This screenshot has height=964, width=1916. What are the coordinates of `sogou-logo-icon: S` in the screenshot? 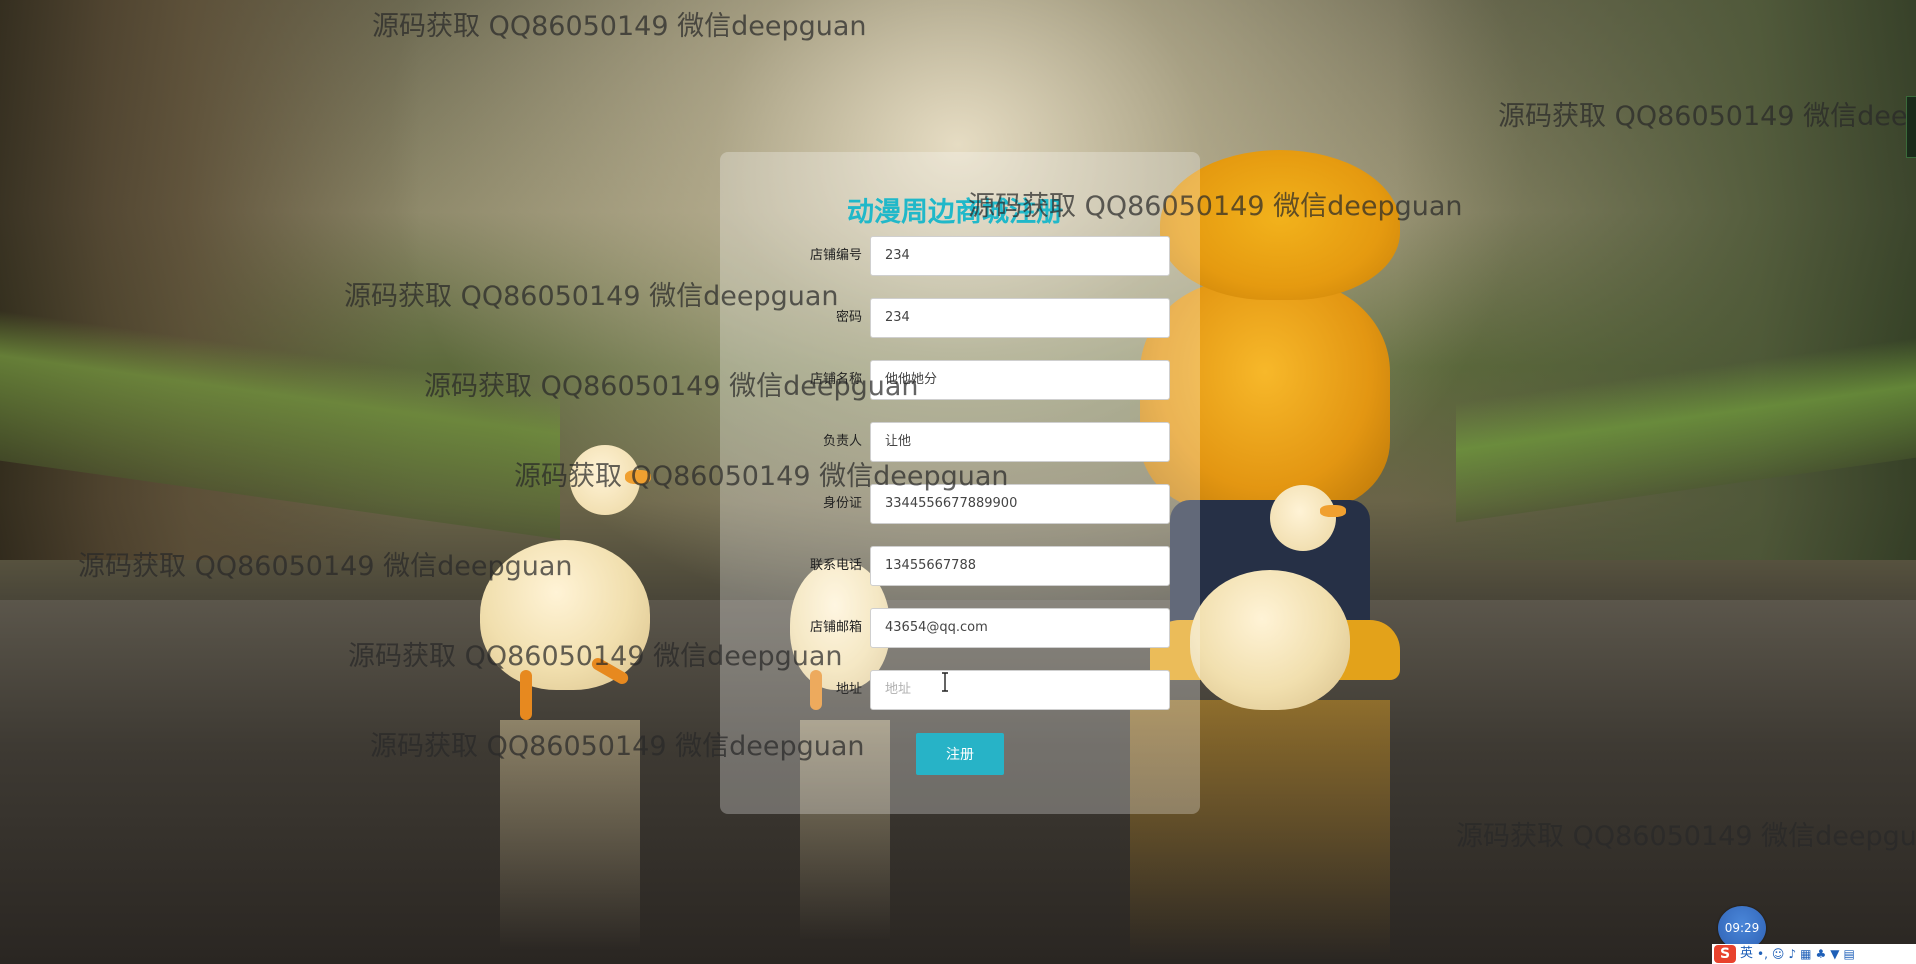 It's located at (1725, 954).